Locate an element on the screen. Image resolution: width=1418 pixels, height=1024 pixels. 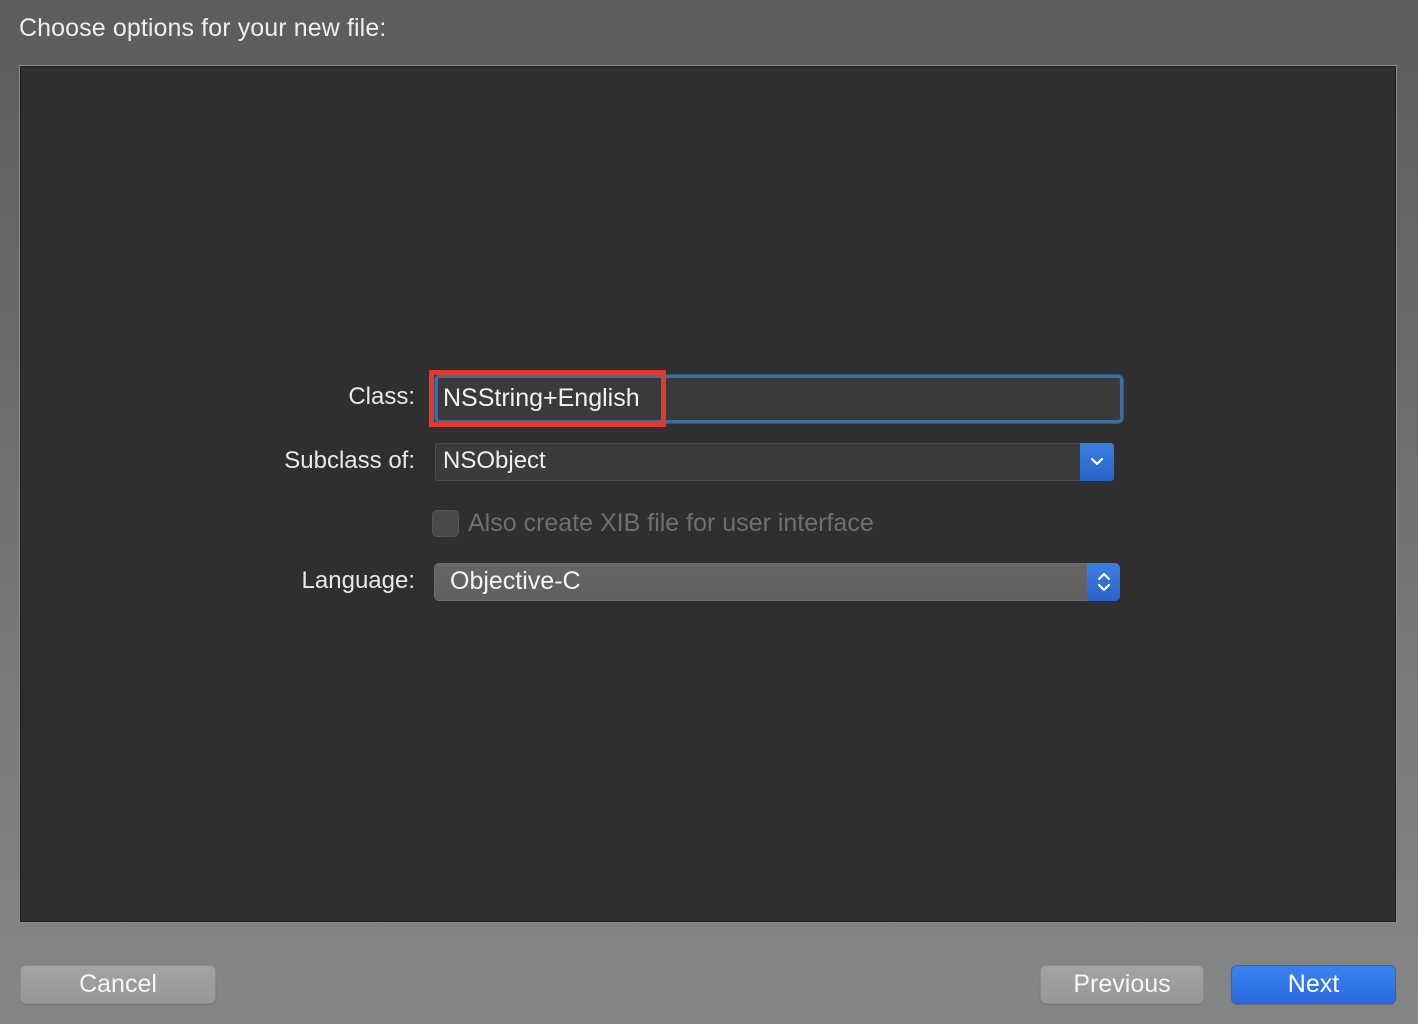
chevron-down-icon is located at coordinates (1097, 461).